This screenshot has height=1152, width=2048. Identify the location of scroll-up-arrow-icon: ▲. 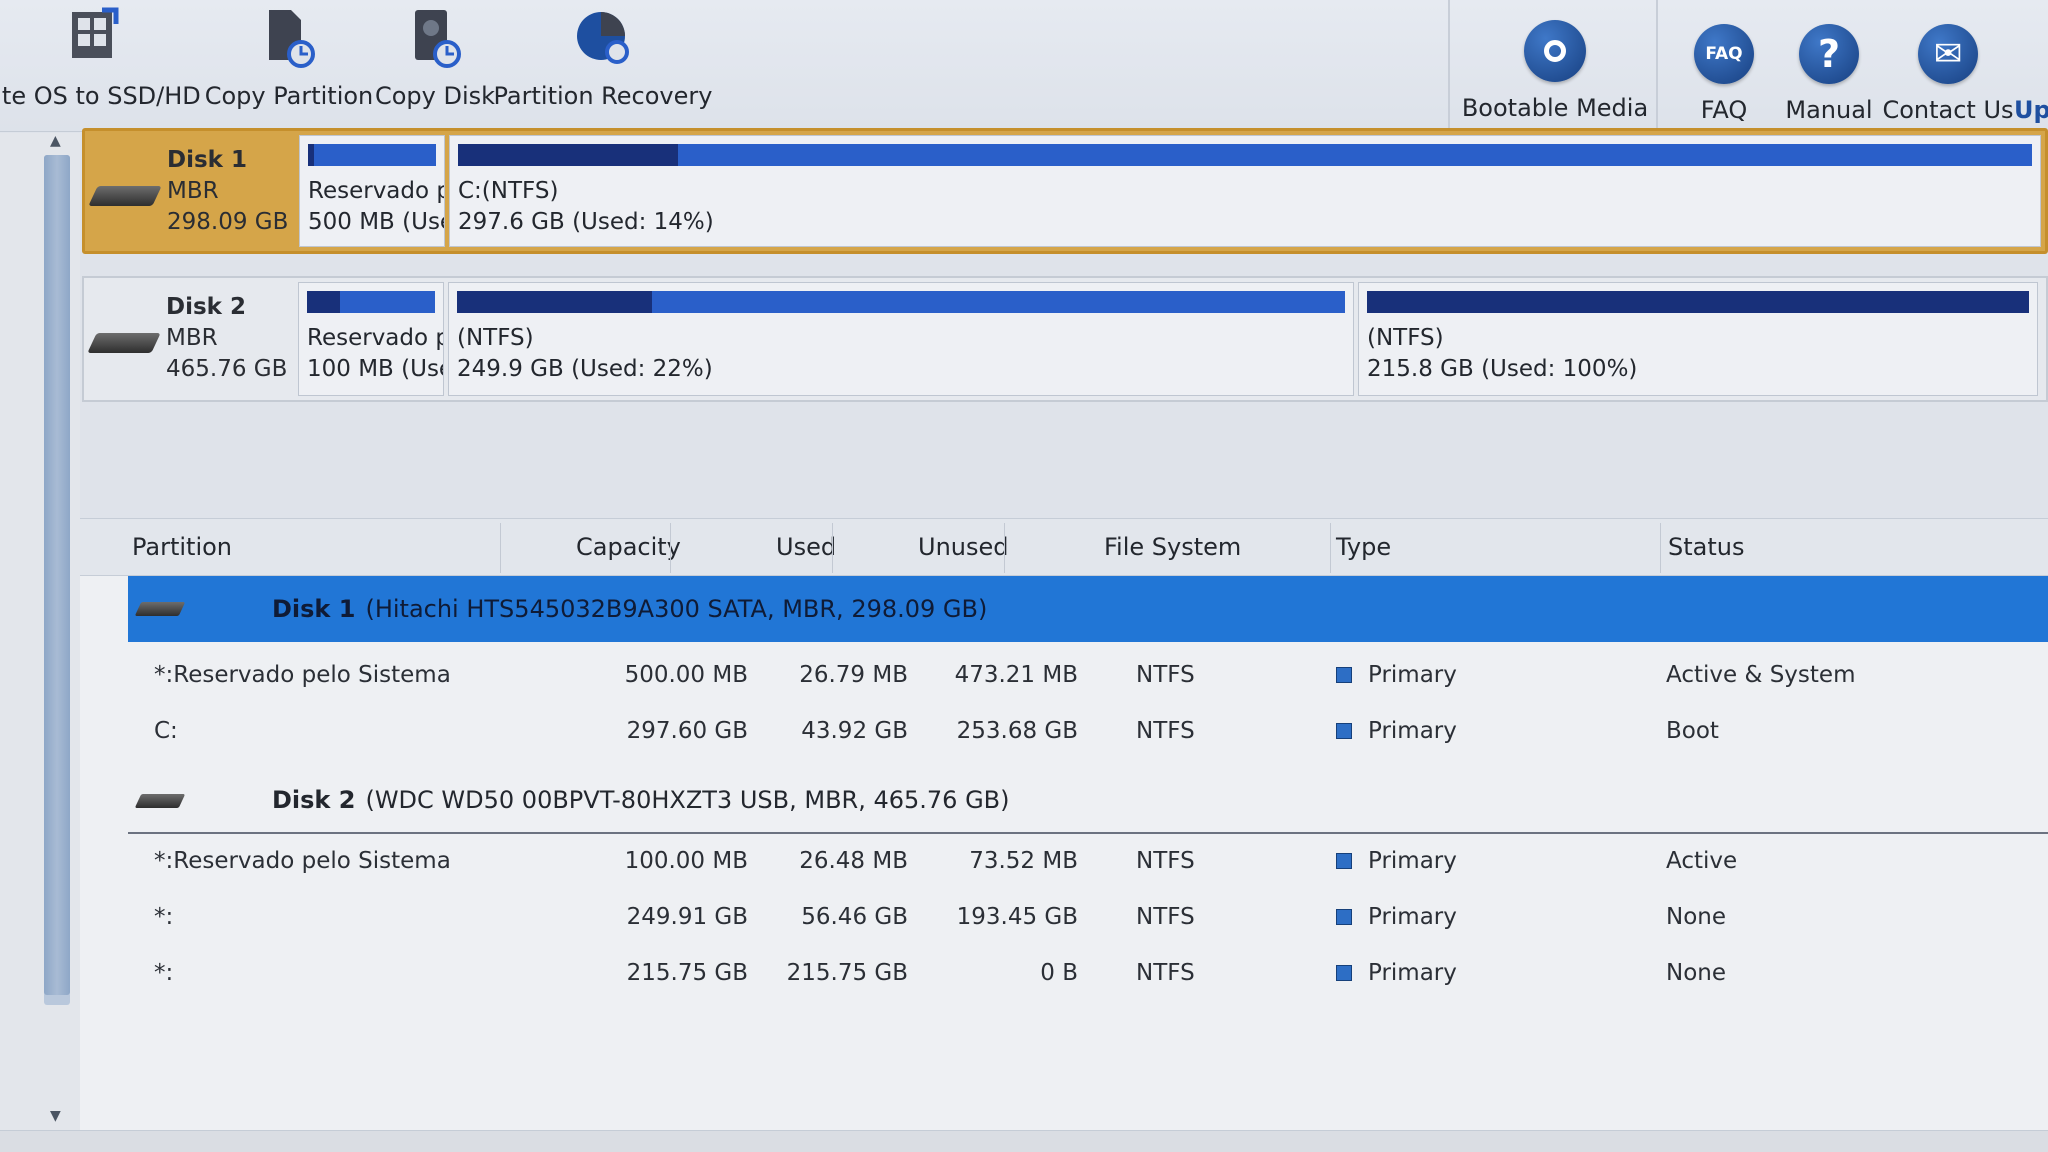
(55, 141).